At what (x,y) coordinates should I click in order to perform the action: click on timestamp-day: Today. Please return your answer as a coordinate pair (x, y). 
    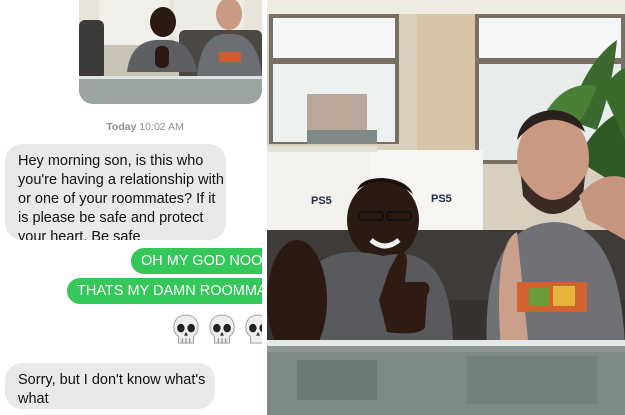
    Looking at the image, I should click on (121, 127).